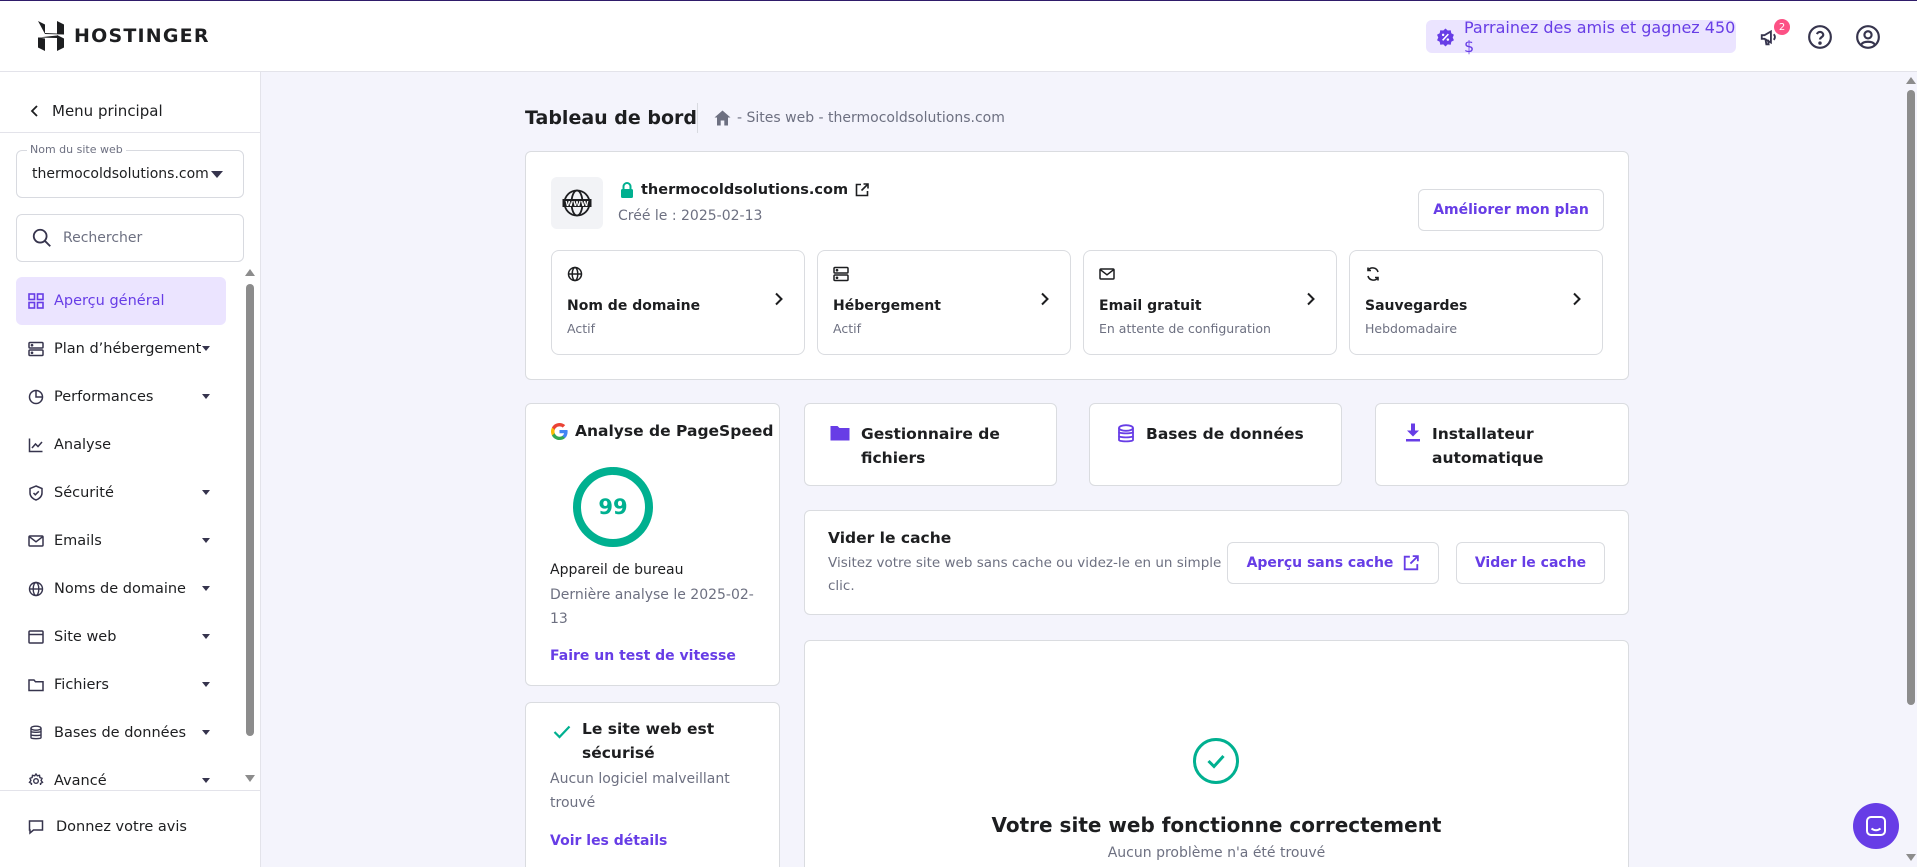 This screenshot has height=867, width=1917. Describe the element at coordinates (1911, 857) in the screenshot. I see `main-scroll-down-arrow` at that location.